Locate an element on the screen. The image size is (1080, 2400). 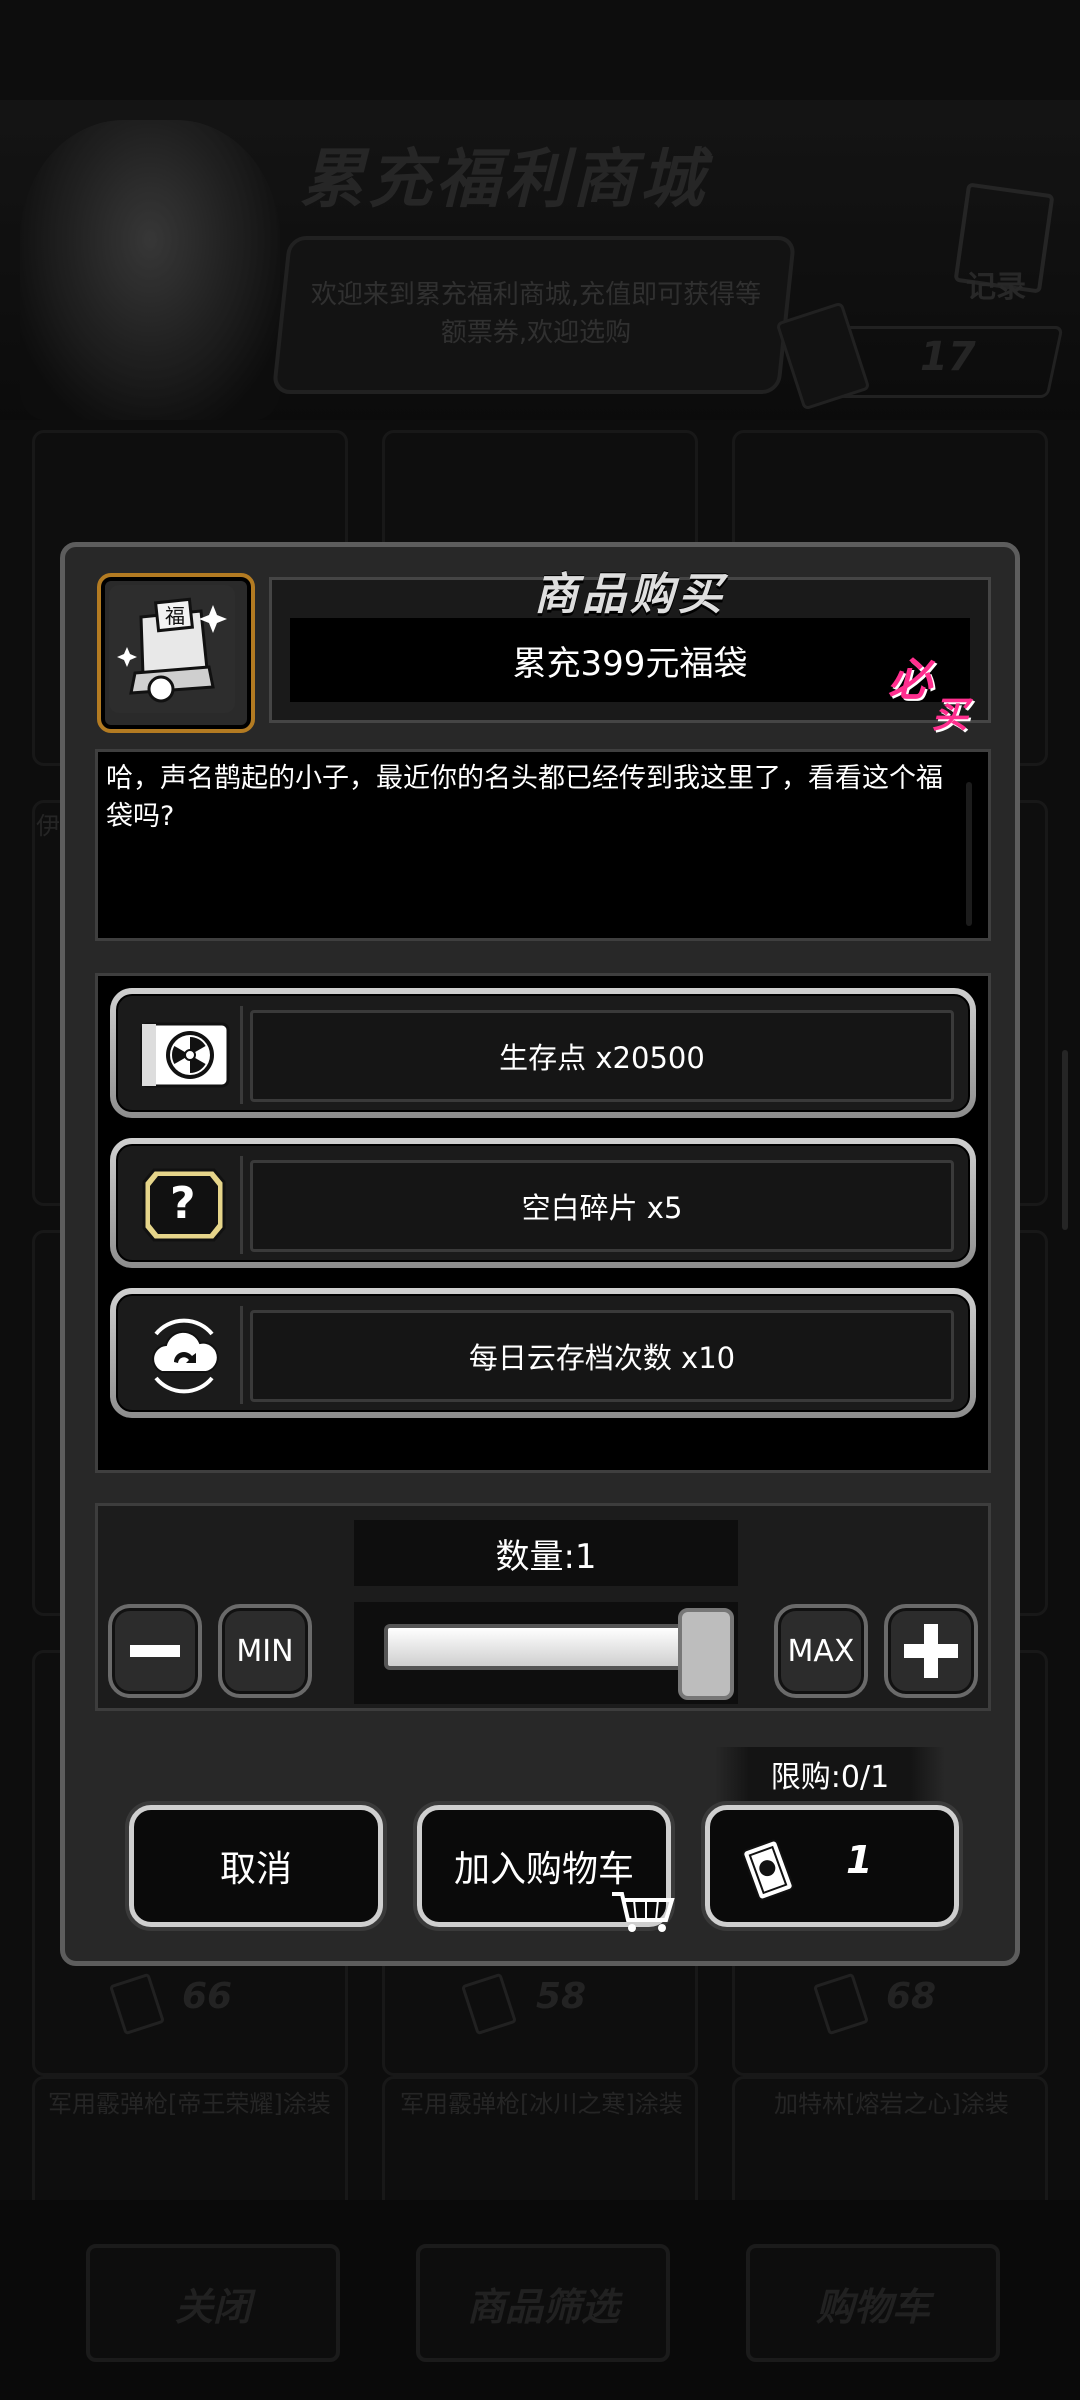
cancel-button: 取消 is located at coordinates (256, 1866).